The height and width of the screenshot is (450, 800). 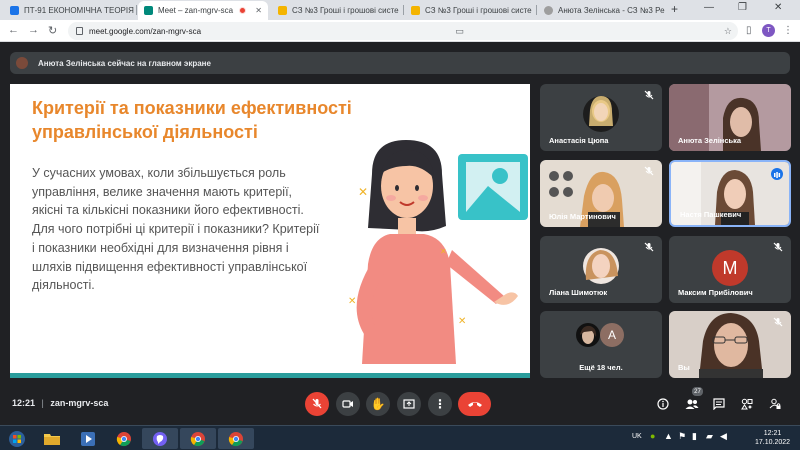 I want to click on participant-name: Анастасія Цюпа, so click(x=579, y=140).